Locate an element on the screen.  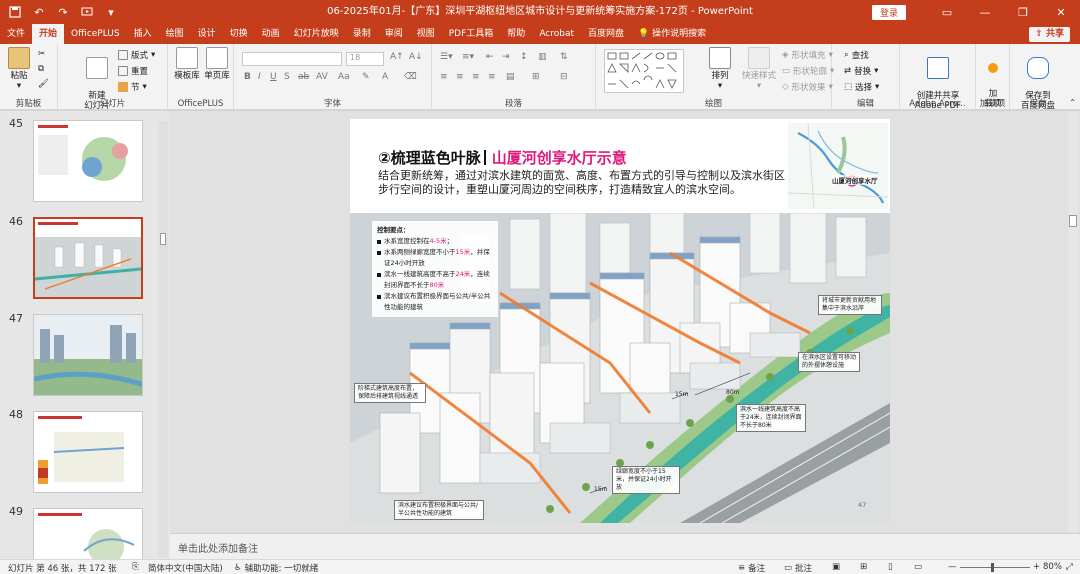
shapes-gallery is located at coordinates (644, 71).